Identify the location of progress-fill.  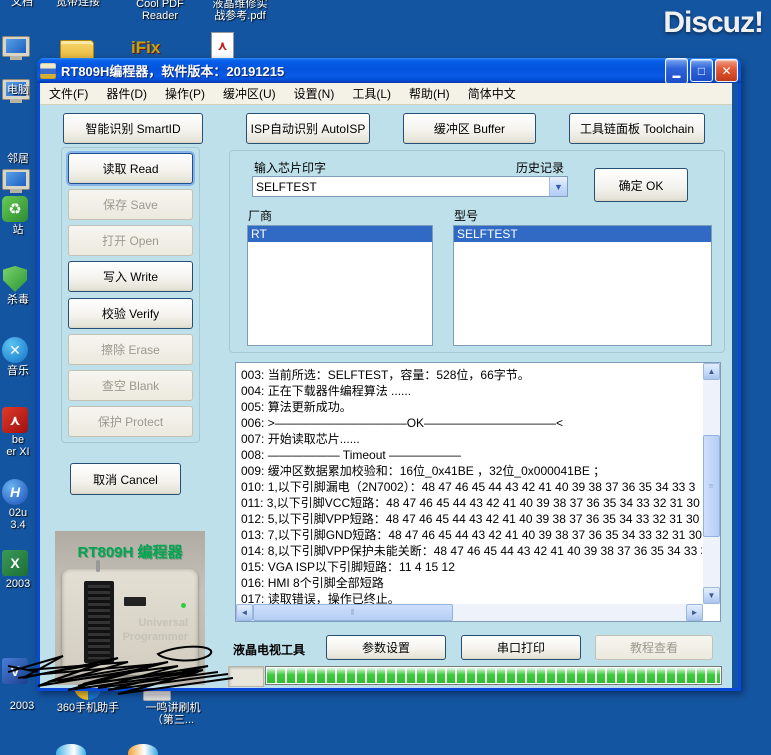
(493, 675).